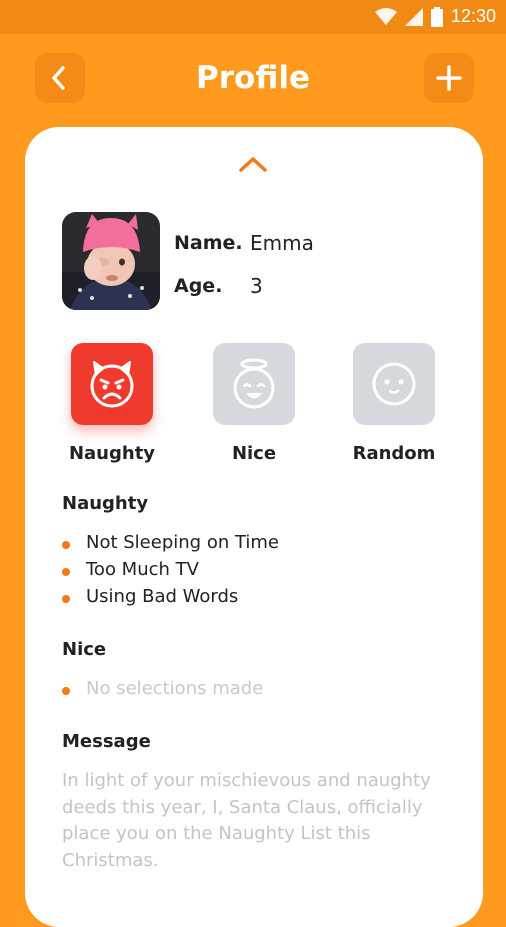 The image size is (506, 927). Describe the element at coordinates (208, 243) in the screenshot. I see `name-label: Name.` at that location.